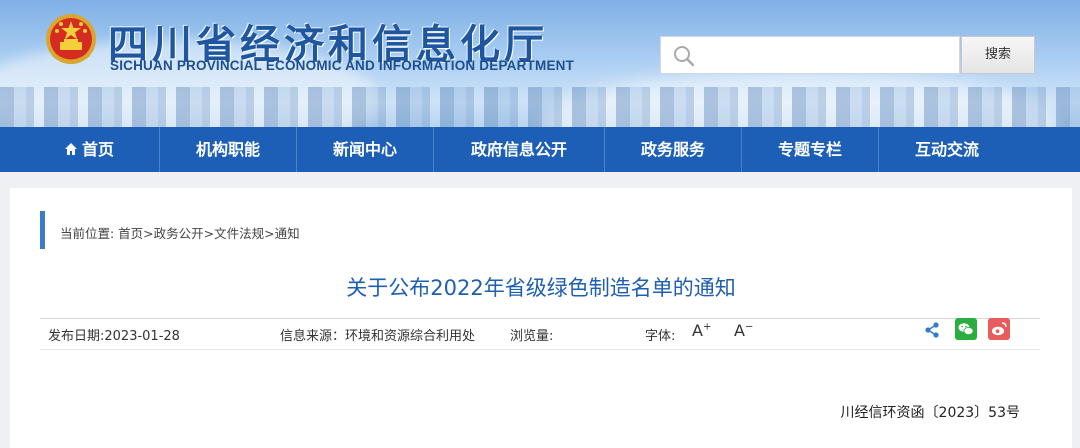 This screenshot has height=448, width=1080. I want to click on font-increase-glyph: A, so click(697, 330).